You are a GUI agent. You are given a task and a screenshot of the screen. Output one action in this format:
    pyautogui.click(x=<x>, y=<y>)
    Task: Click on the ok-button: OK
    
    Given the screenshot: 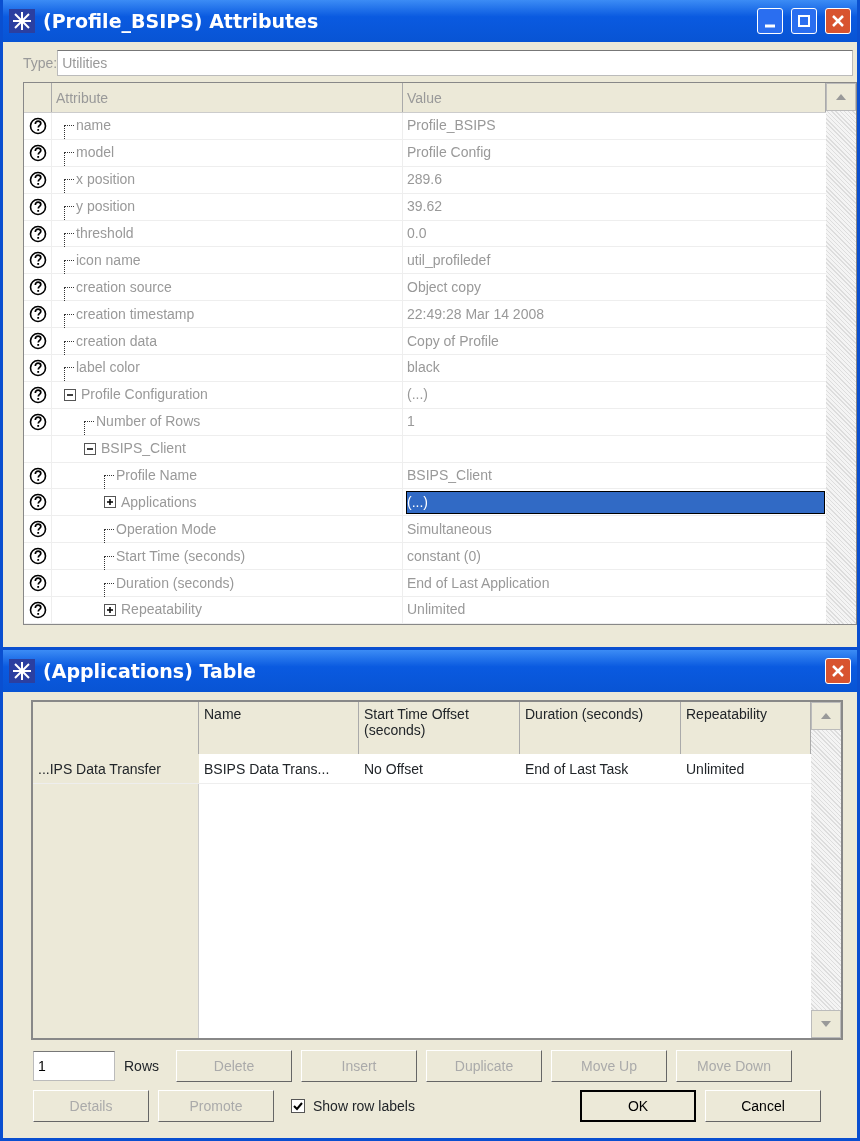 What is the action you would take?
    pyautogui.click(x=638, y=1106)
    